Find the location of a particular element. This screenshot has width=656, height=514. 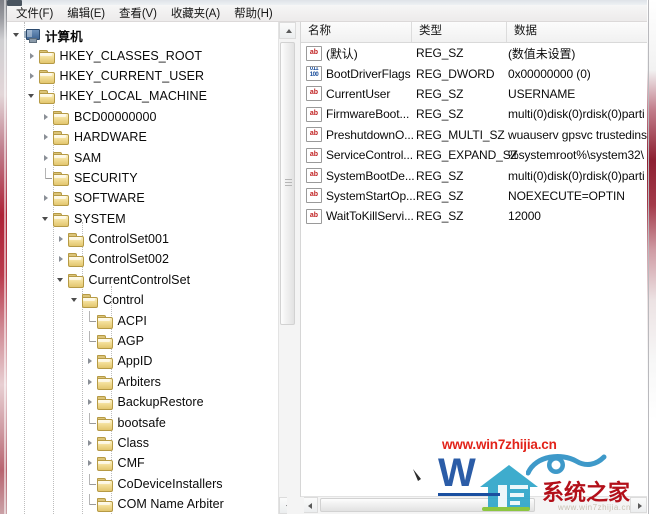

tree-node-controlset001: ControlSet001 is located at coordinates (143, 239).